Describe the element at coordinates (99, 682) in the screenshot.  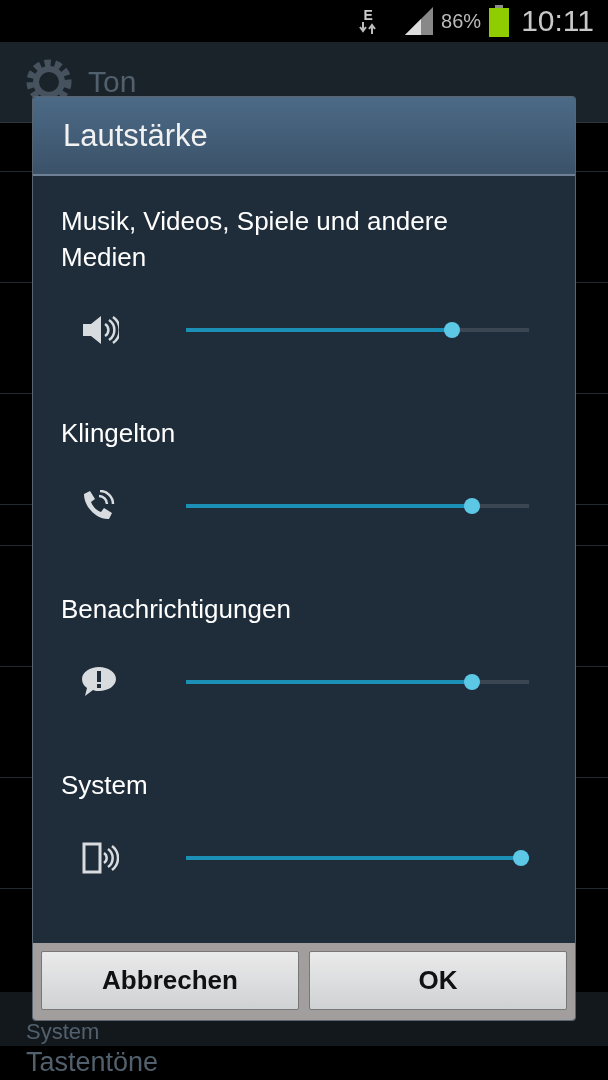
I see `alert-bubble-icon` at that location.